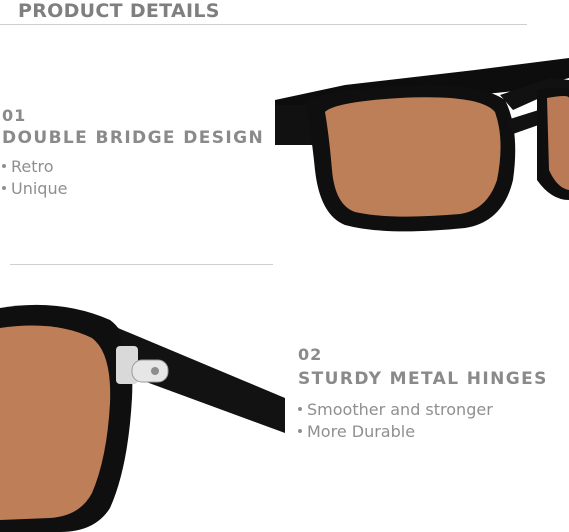  What do you see at coordinates (400, 409) in the screenshot?
I see `bullet-text: Smoother and stronger` at bounding box center [400, 409].